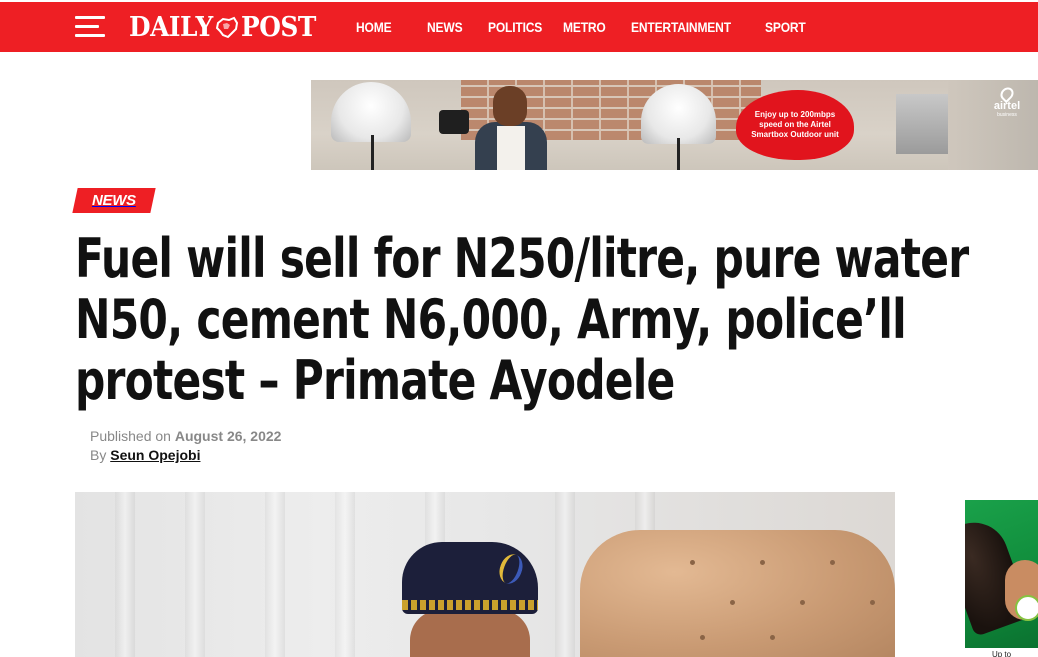 The height and width of the screenshot is (657, 1038). What do you see at coordinates (515, 27) in the screenshot?
I see `nav-item-politics: POLITICS` at bounding box center [515, 27].